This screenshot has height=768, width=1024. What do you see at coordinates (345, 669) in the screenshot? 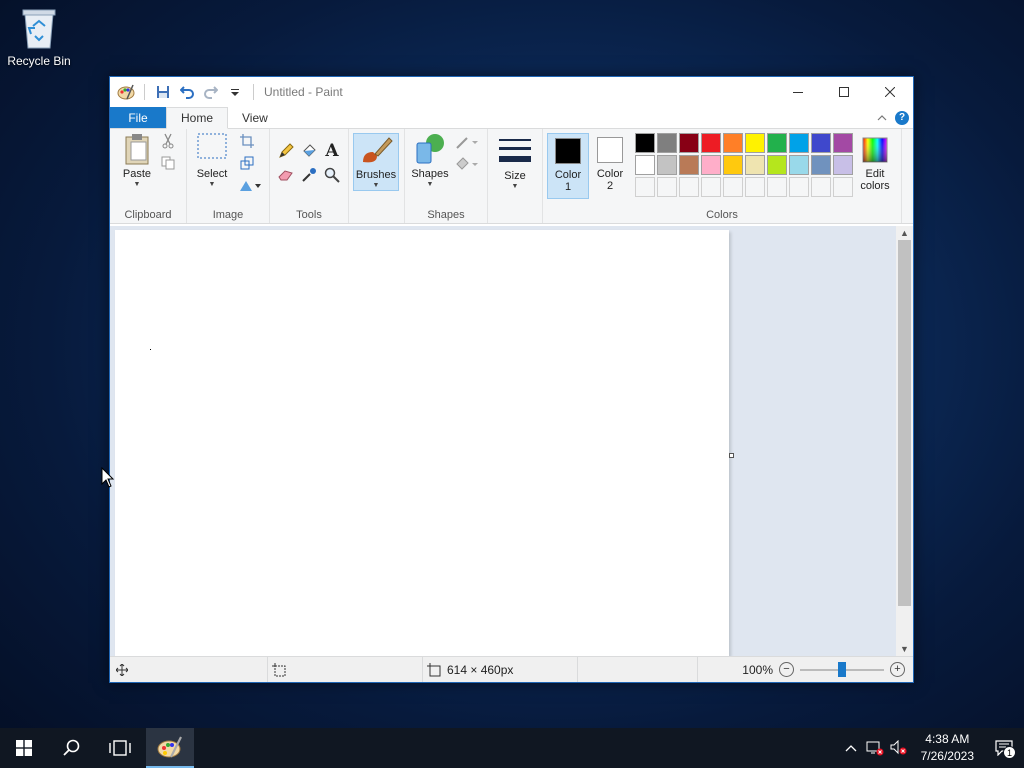
I see `selection-size-cell` at bounding box center [345, 669].